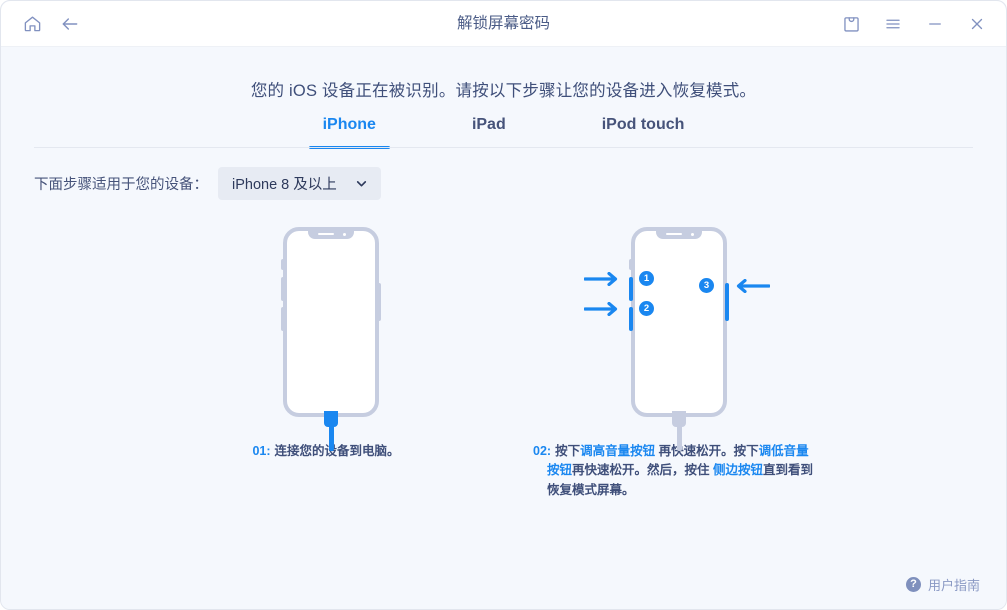 The image size is (1007, 610). What do you see at coordinates (349, 132) in the screenshot?
I see `tab-iphone: iPhone` at bounding box center [349, 132].